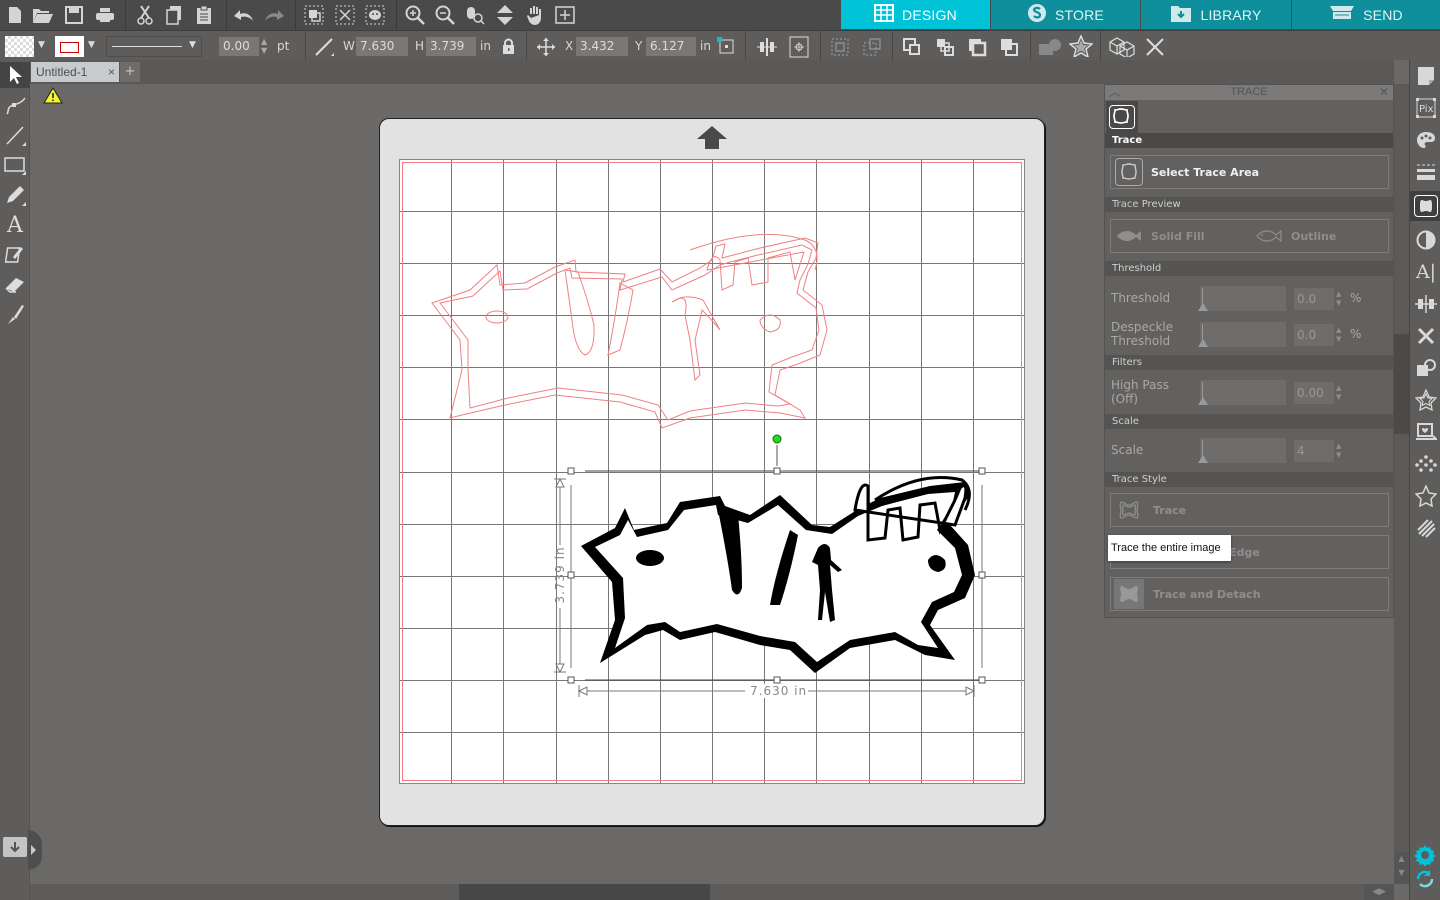 The width and height of the screenshot is (1440, 900). I want to click on horizontal-scrollbar, so click(712, 892).